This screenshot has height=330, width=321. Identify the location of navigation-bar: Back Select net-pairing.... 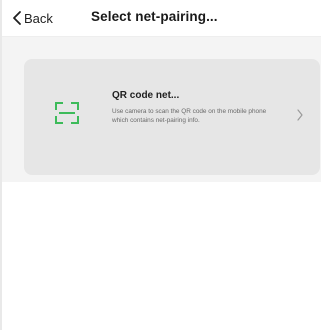
(161, 18).